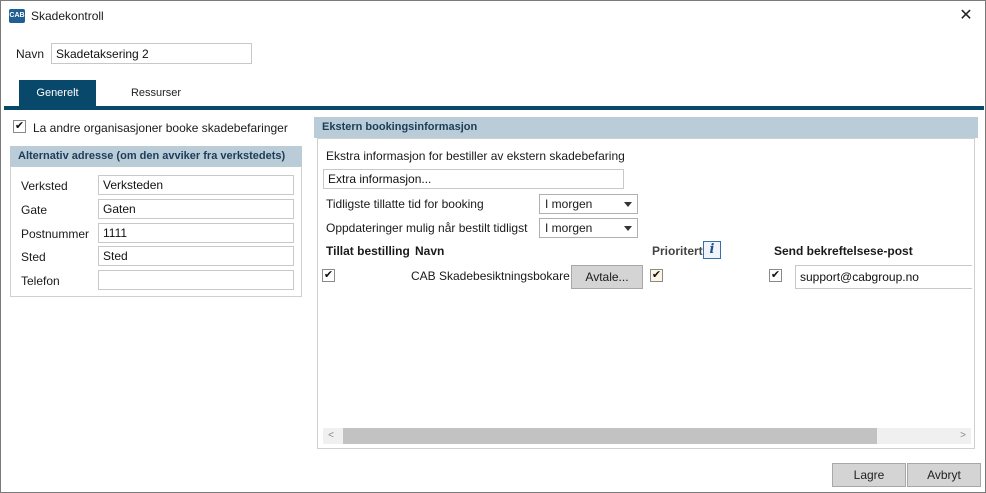 This screenshot has height=493, width=986. What do you see at coordinates (196, 209) in the screenshot?
I see `gate-input` at bounding box center [196, 209].